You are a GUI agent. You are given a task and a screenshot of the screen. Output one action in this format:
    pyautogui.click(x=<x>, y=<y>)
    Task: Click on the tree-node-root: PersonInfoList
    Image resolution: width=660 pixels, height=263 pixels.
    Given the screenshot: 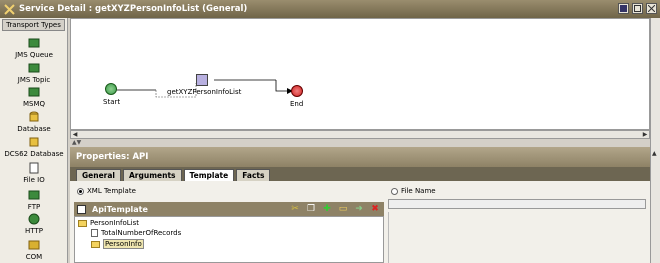 What is the action you would take?
    pyautogui.click(x=108, y=223)
    